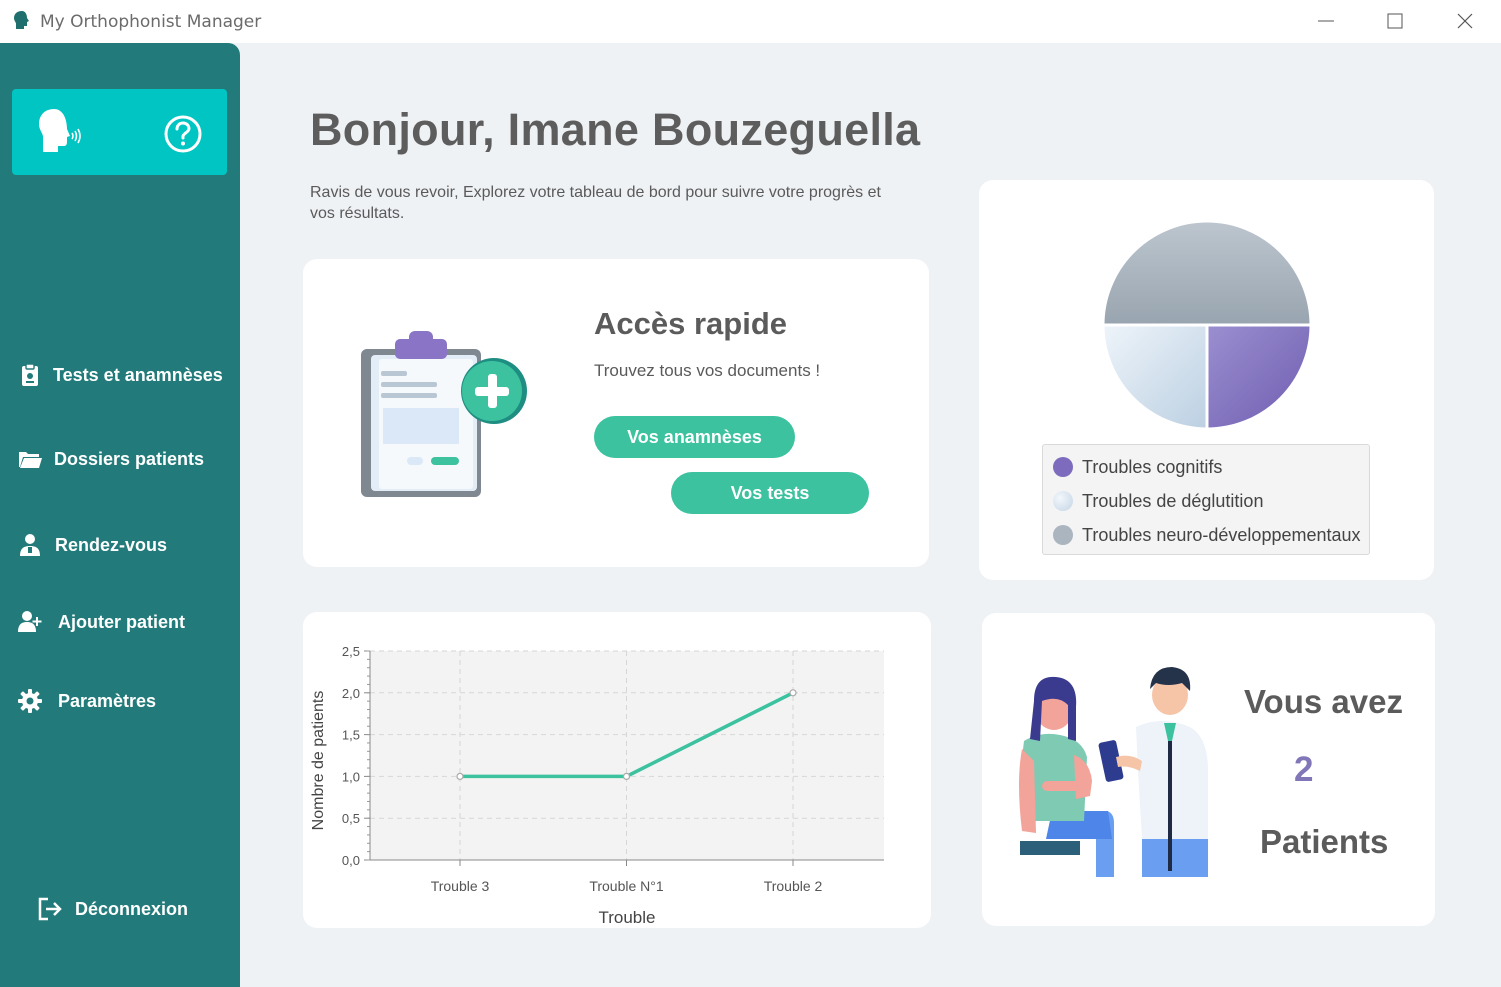 This screenshot has width=1501, height=987. Describe the element at coordinates (460, 886) in the screenshot. I see `x-tick-label: Trouble 3` at that location.